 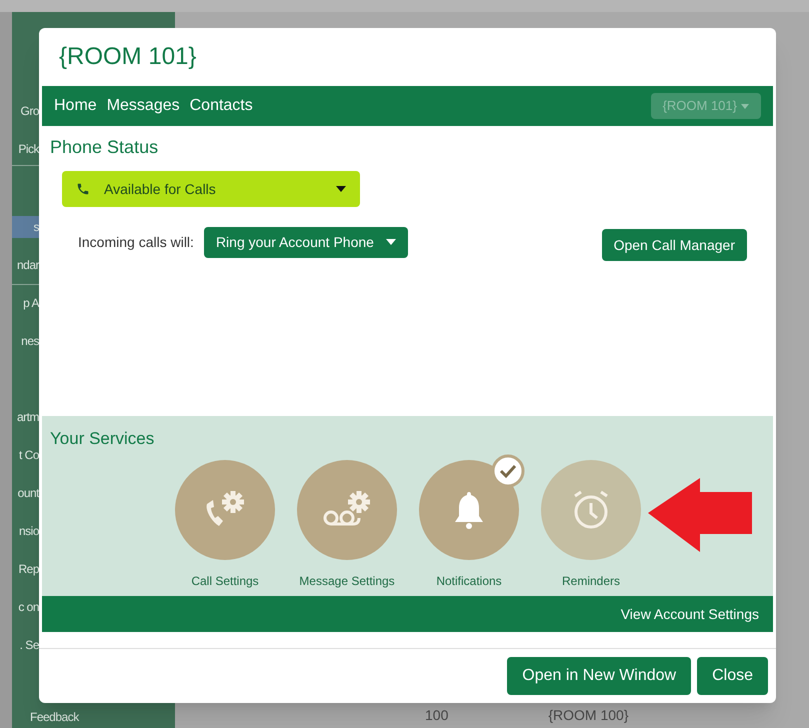 I want to click on status-dropdown: Available for Calls, so click(x=211, y=189).